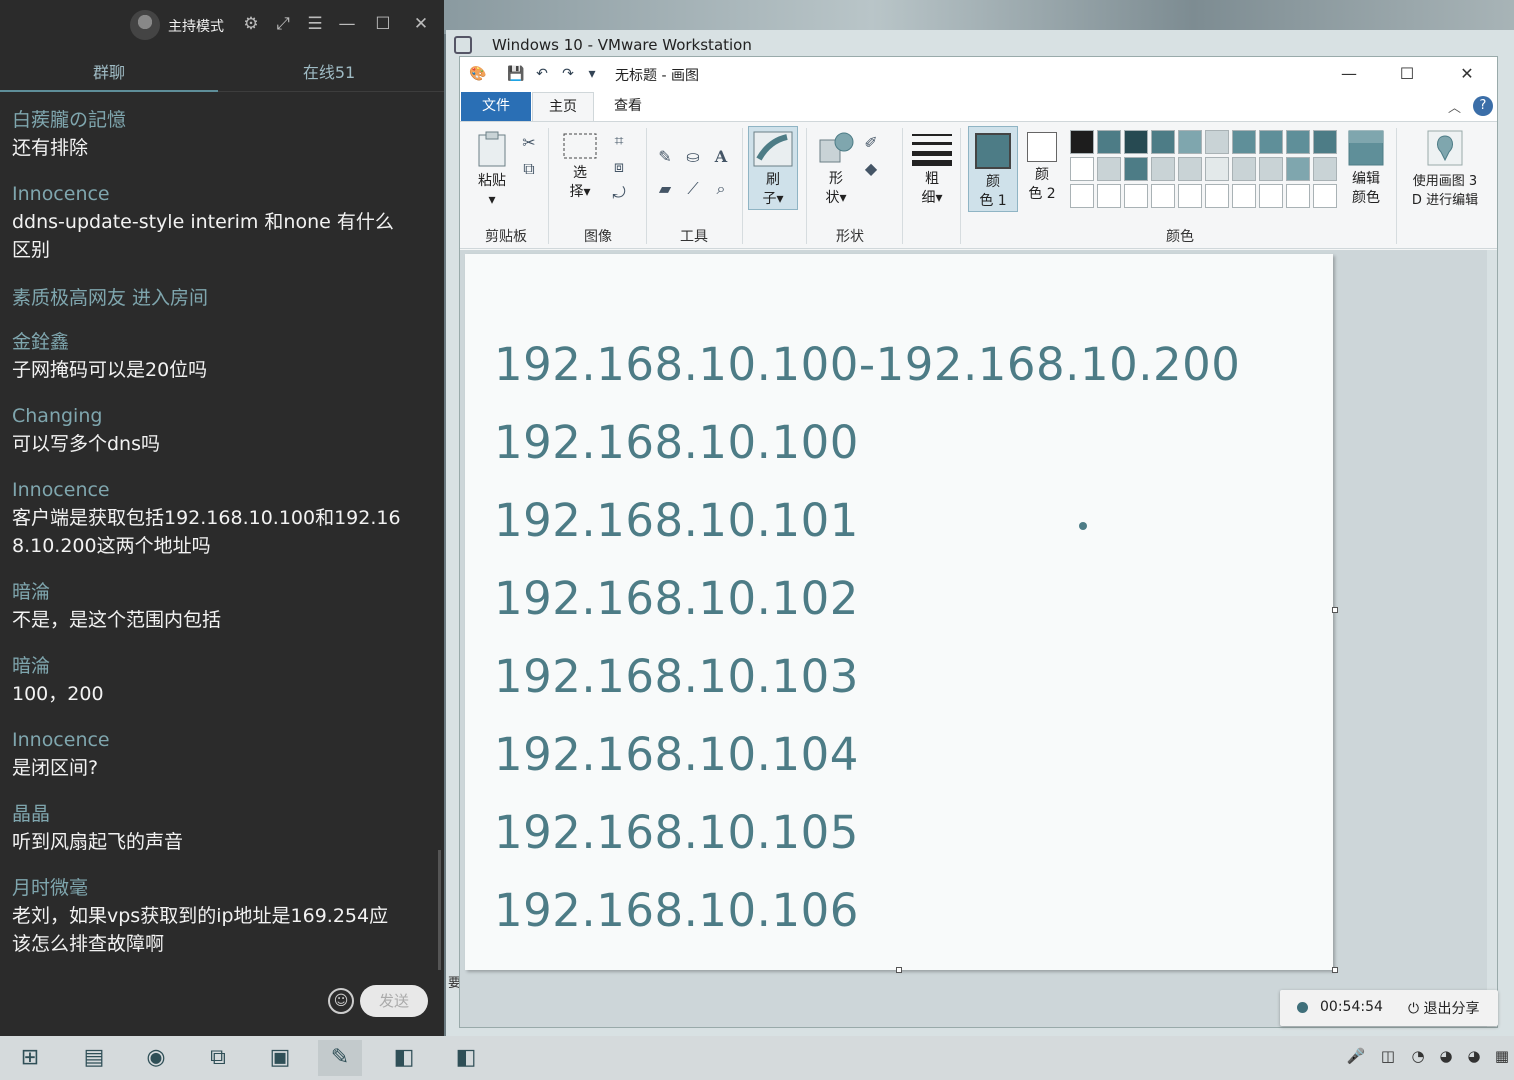 The image size is (1514, 1080). What do you see at coordinates (251, 24) in the screenshot?
I see `settings-icon: ⚙` at bounding box center [251, 24].